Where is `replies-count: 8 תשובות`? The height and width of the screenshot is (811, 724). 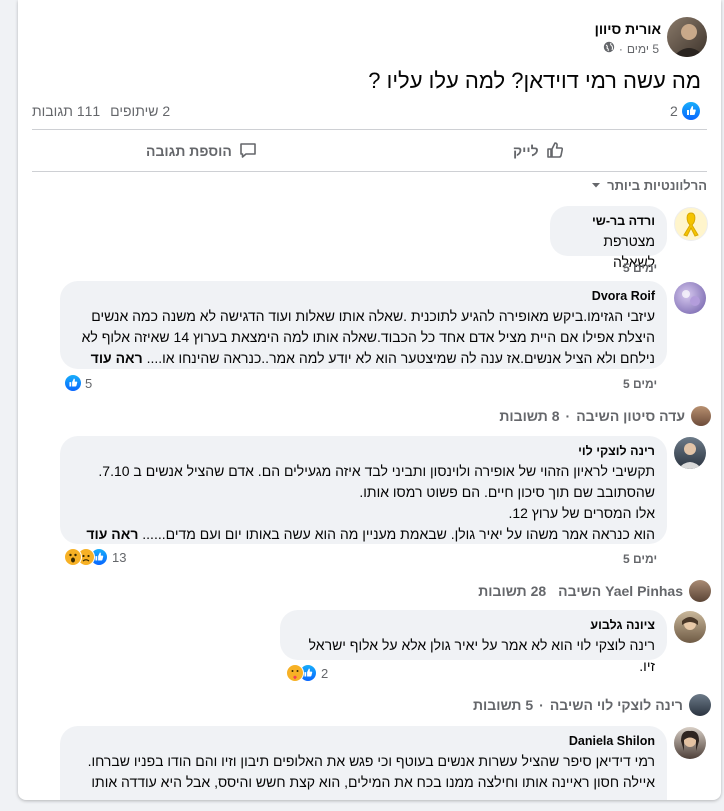
replies-count: 8 תשובות is located at coordinates (529, 416).